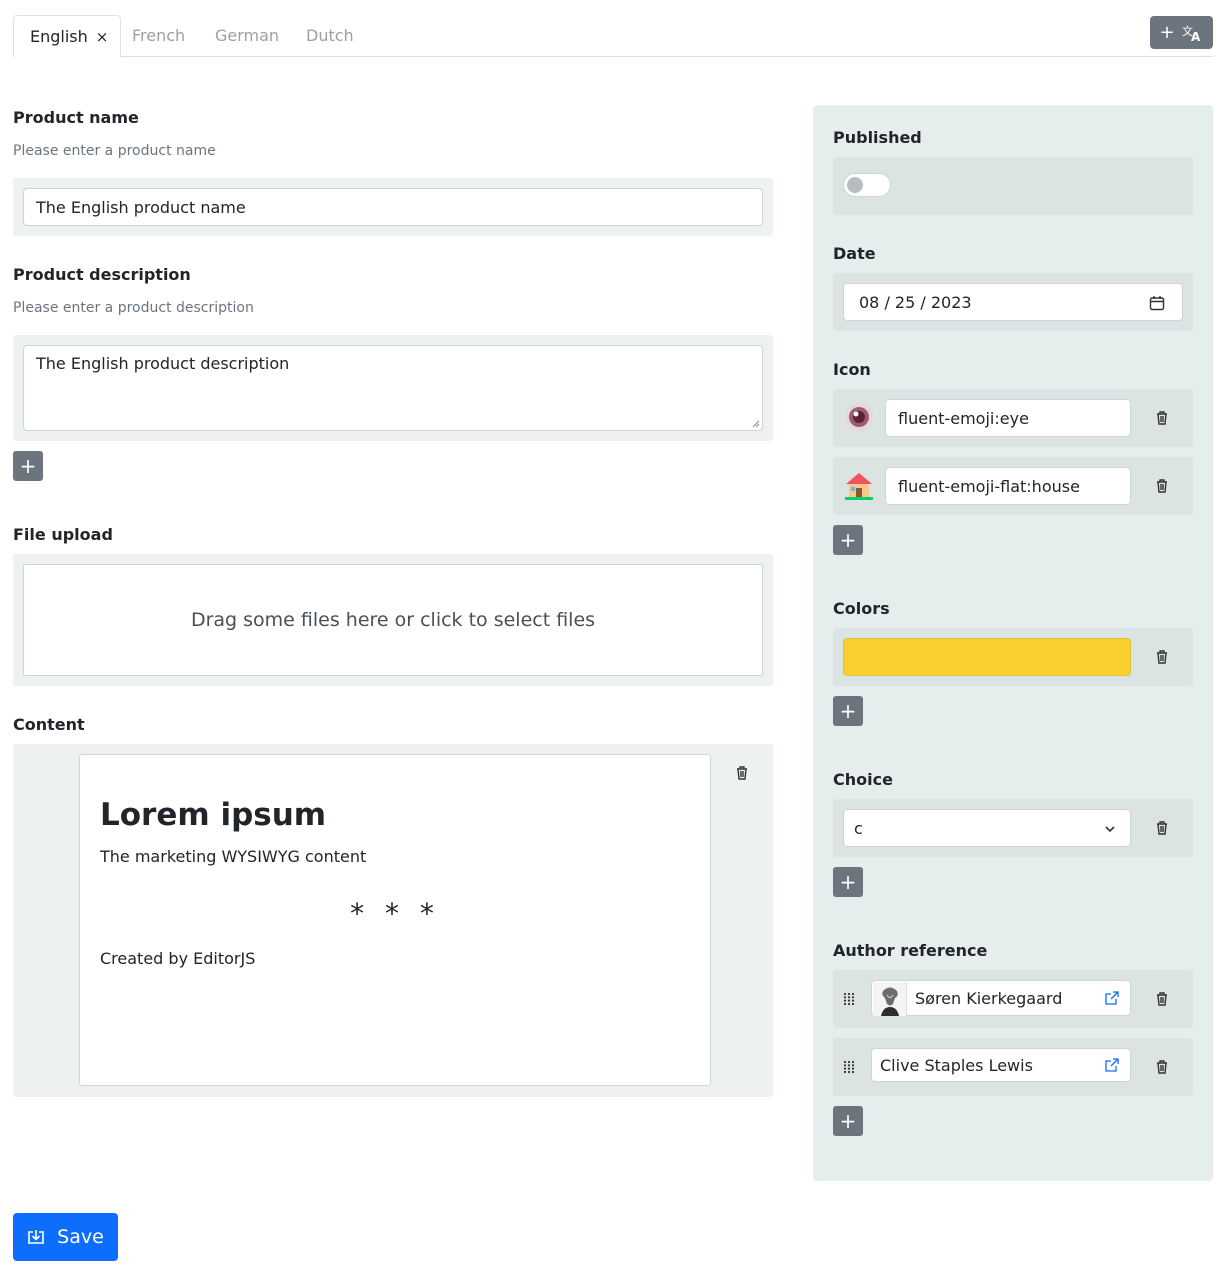 The image size is (1221, 1271). Describe the element at coordinates (852, 369) in the screenshot. I see `icon-label: Icon` at that location.